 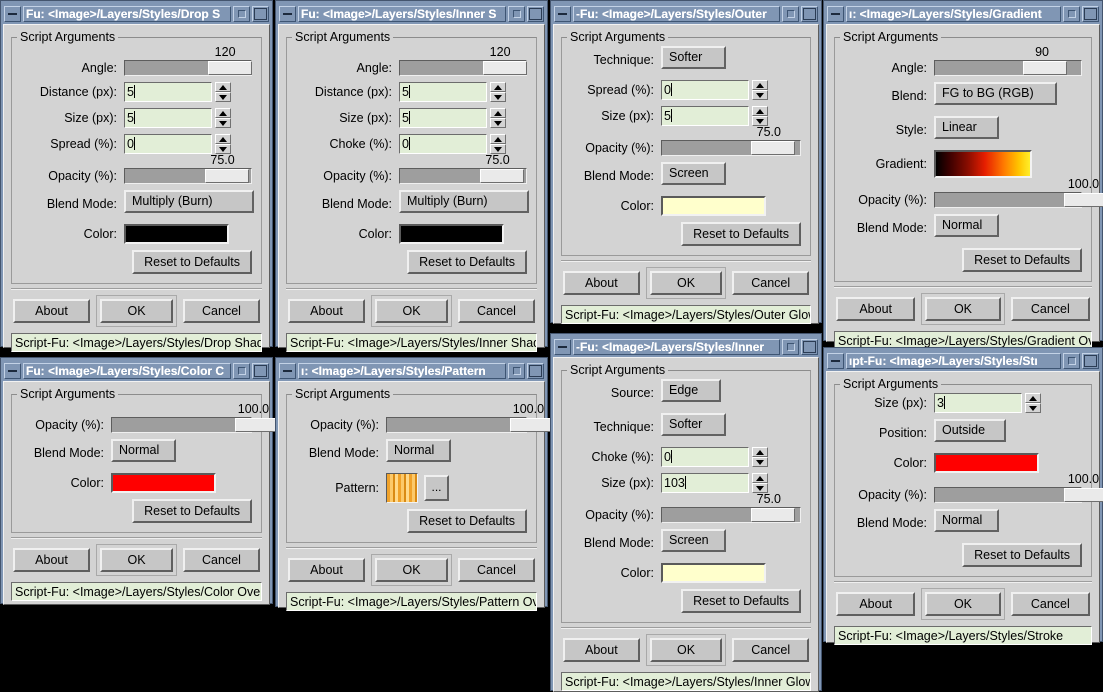 What do you see at coordinates (694, 57) in the screenshot?
I see `option-menu: Softer` at bounding box center [694, 57].